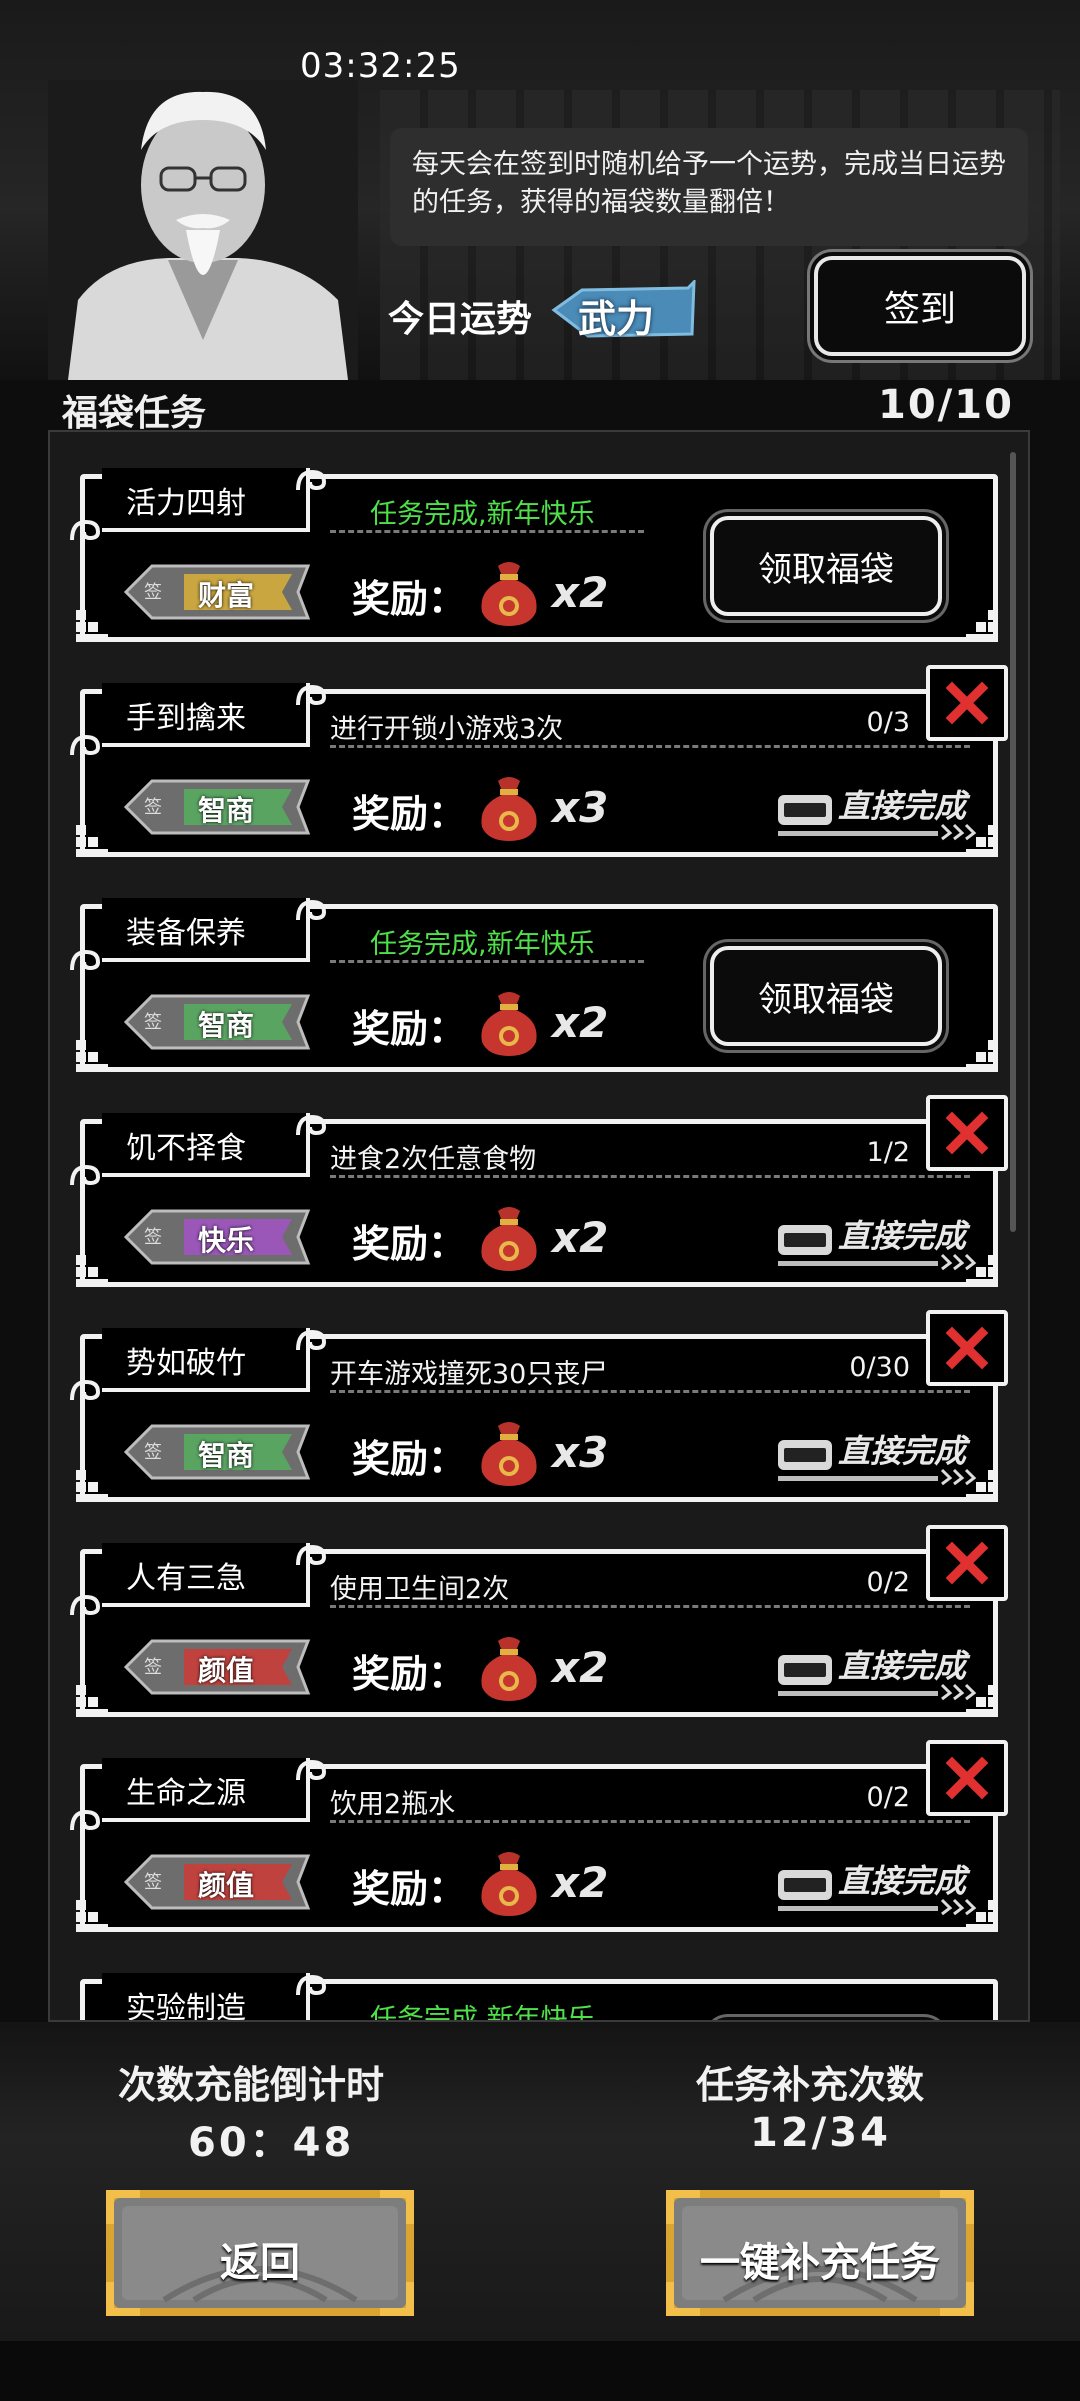 The image size is (1080, 2401). I want to click on scrollbar, so click(1013, 842).